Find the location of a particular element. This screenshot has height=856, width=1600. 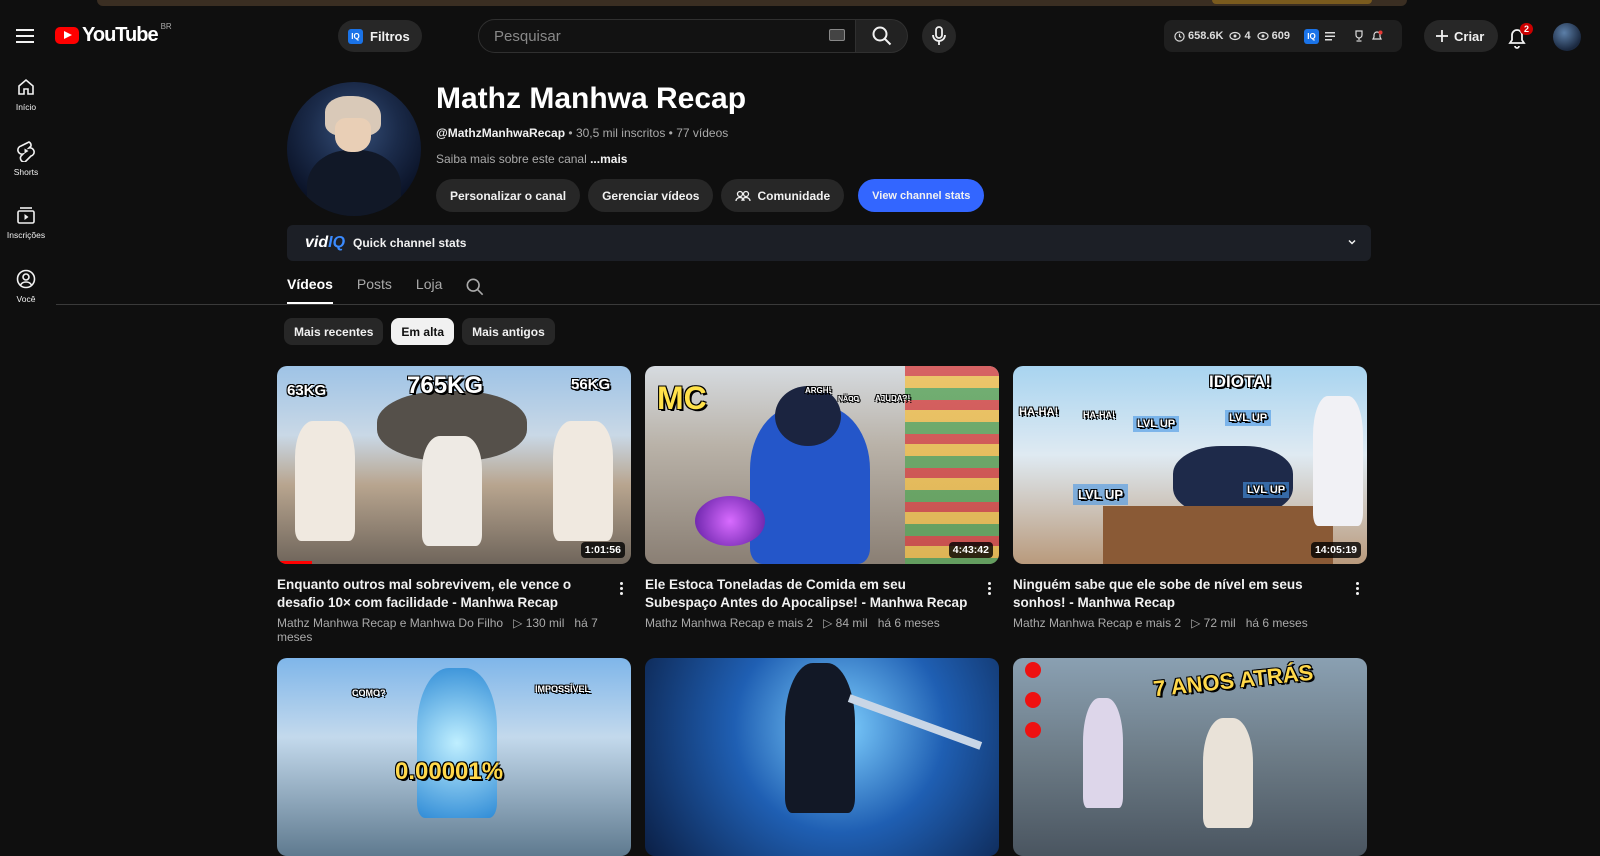

notifications-button: 2 is located at coordinates (1520, 37).